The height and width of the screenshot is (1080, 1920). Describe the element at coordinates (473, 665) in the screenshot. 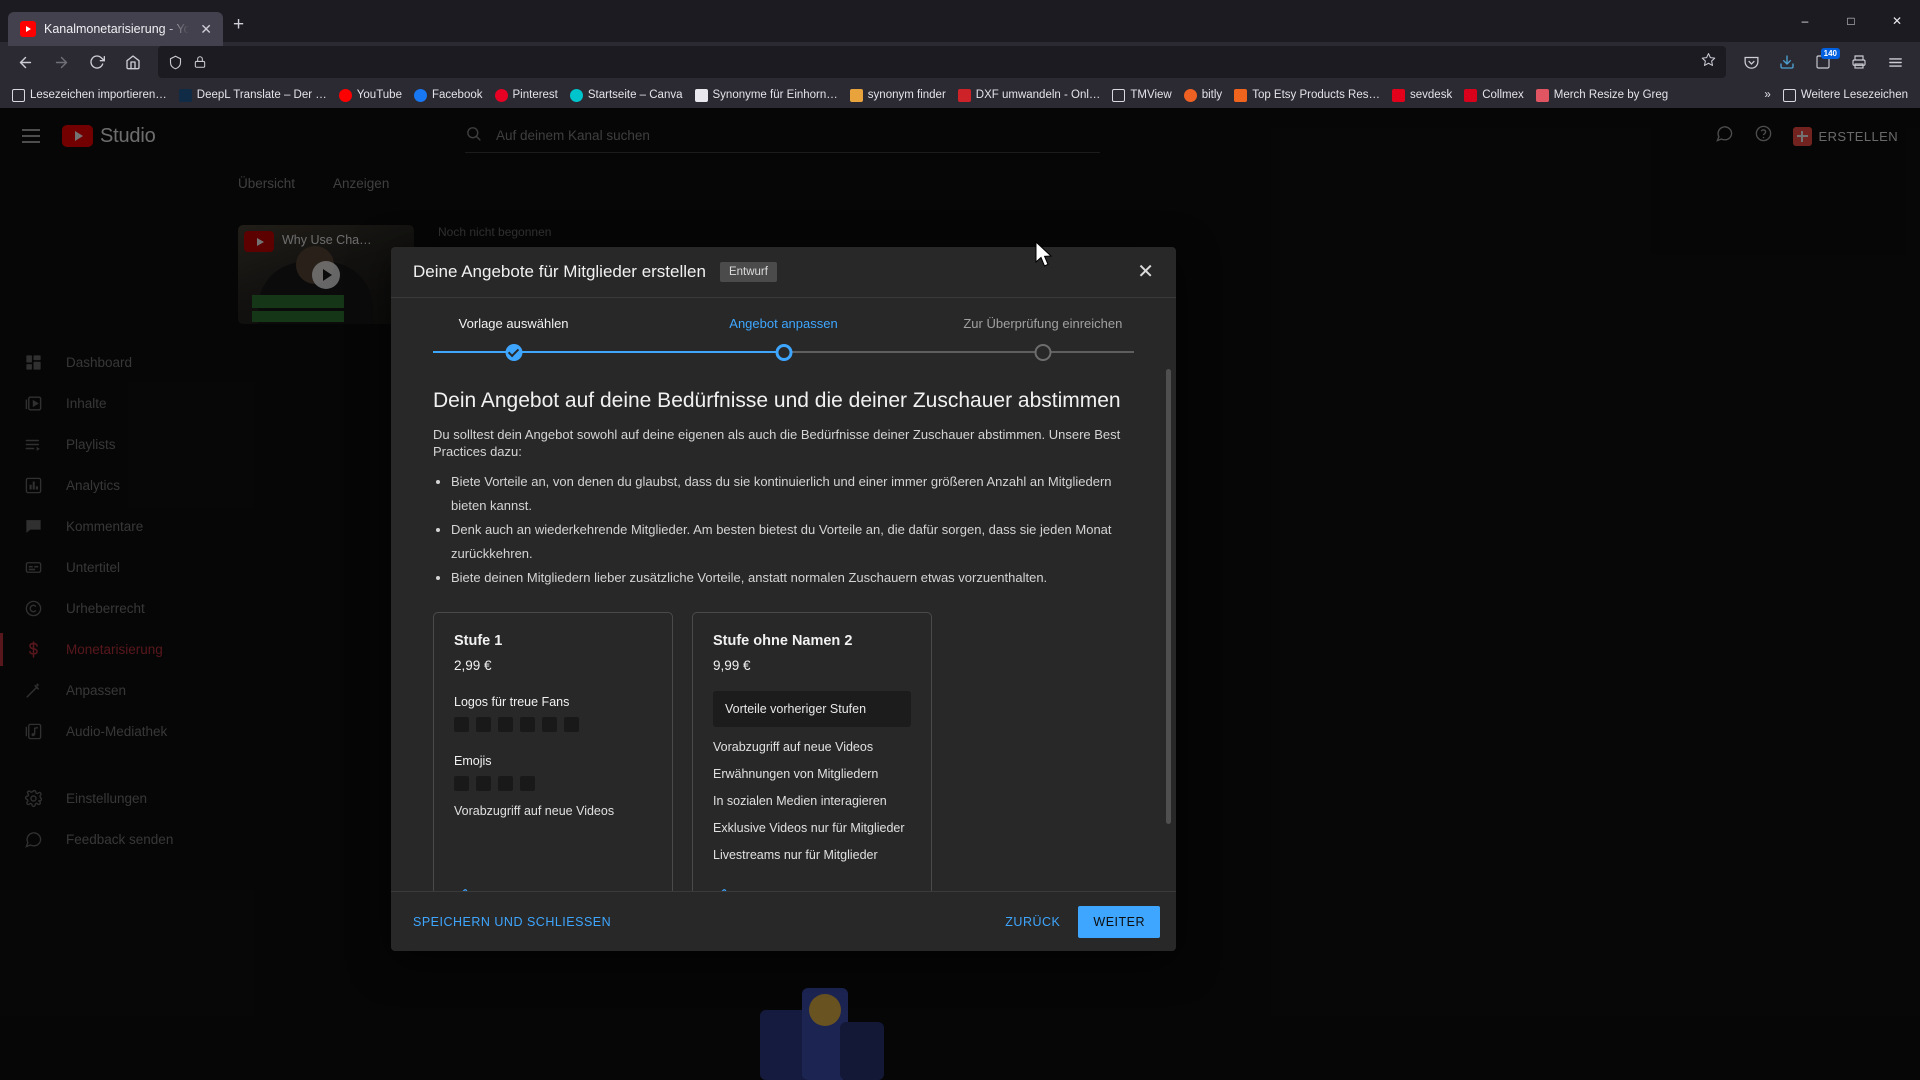

I see `tier-price: 2,99 €` at that location.